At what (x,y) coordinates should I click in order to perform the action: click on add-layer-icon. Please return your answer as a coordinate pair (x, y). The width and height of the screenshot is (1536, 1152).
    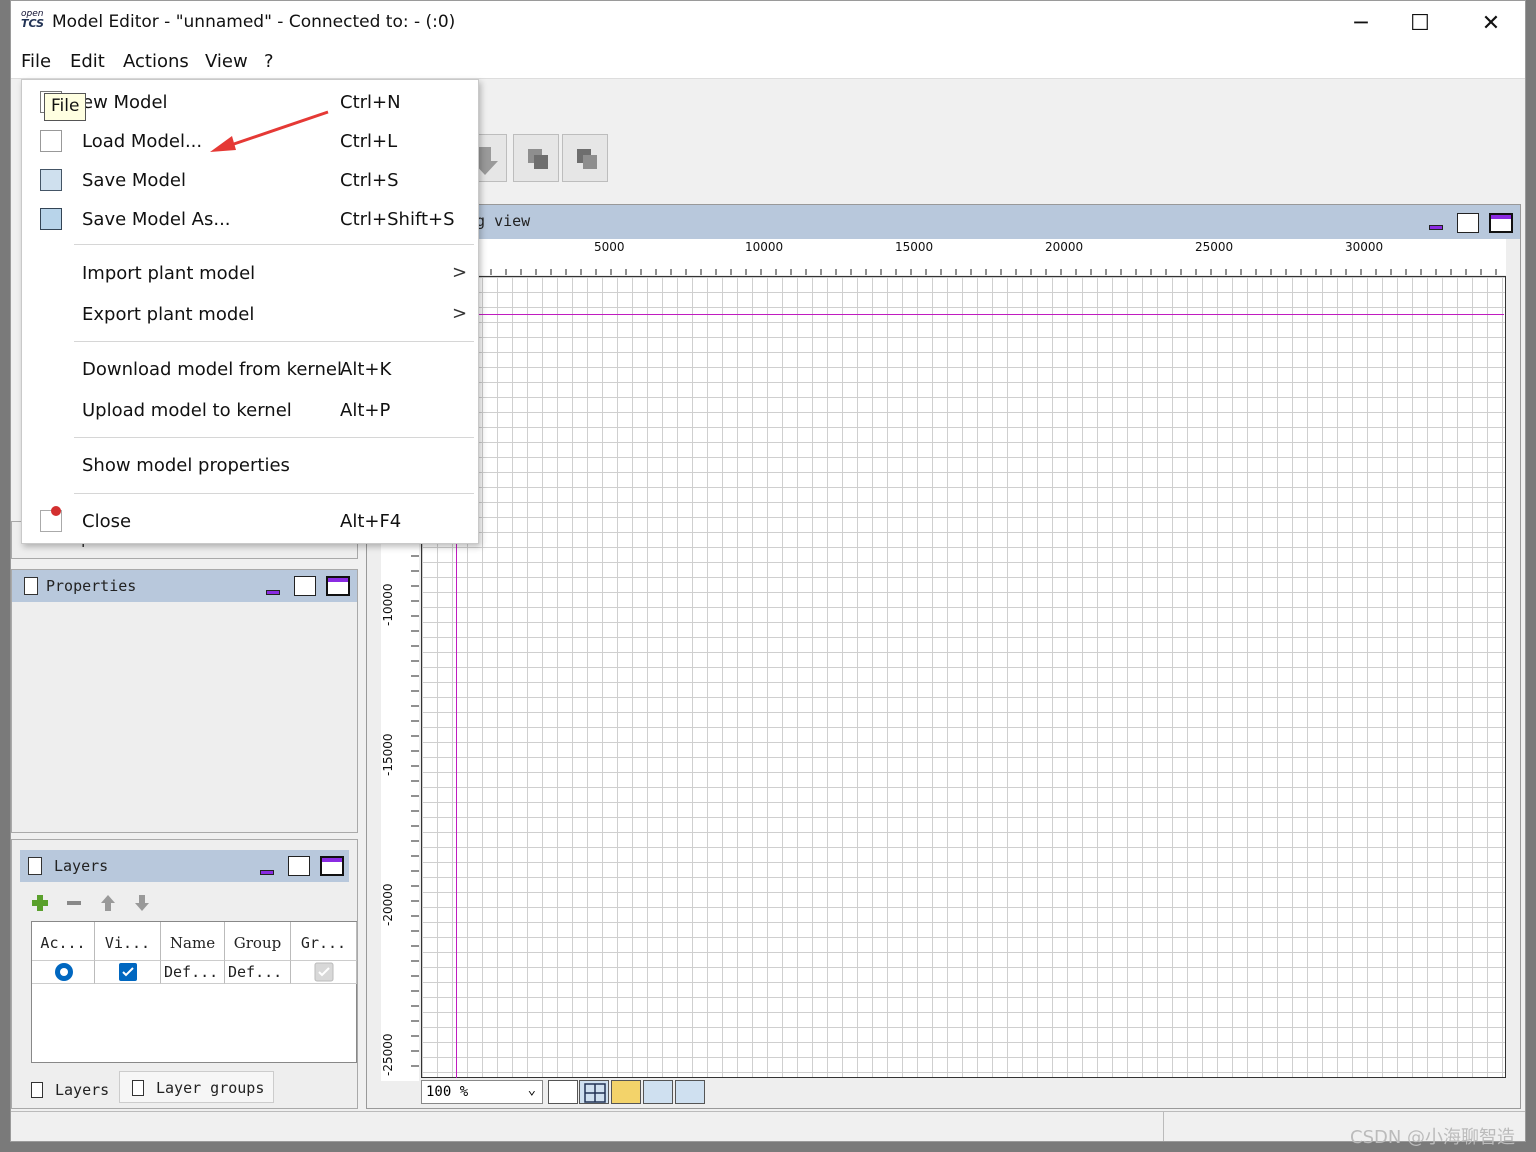
    Looking at the image, I should click on (40, 903).